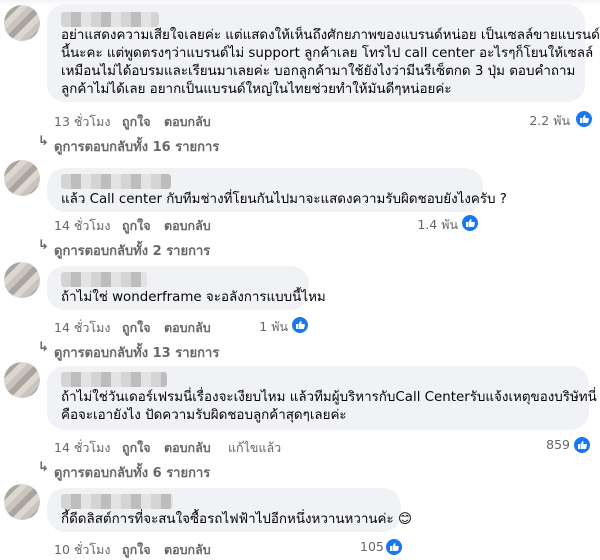  I want to click on reaction-count: 105, so click(372, 546).